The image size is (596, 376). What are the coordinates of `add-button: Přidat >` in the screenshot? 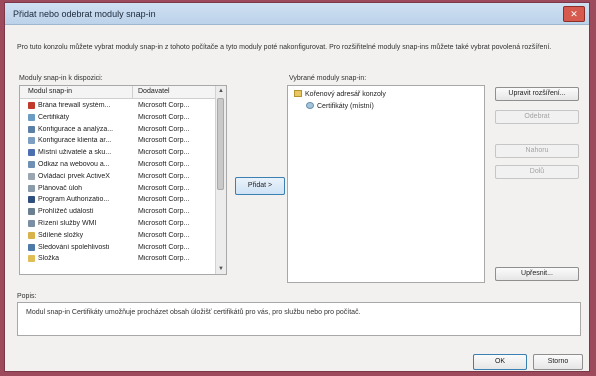 It's located at (260, 186).